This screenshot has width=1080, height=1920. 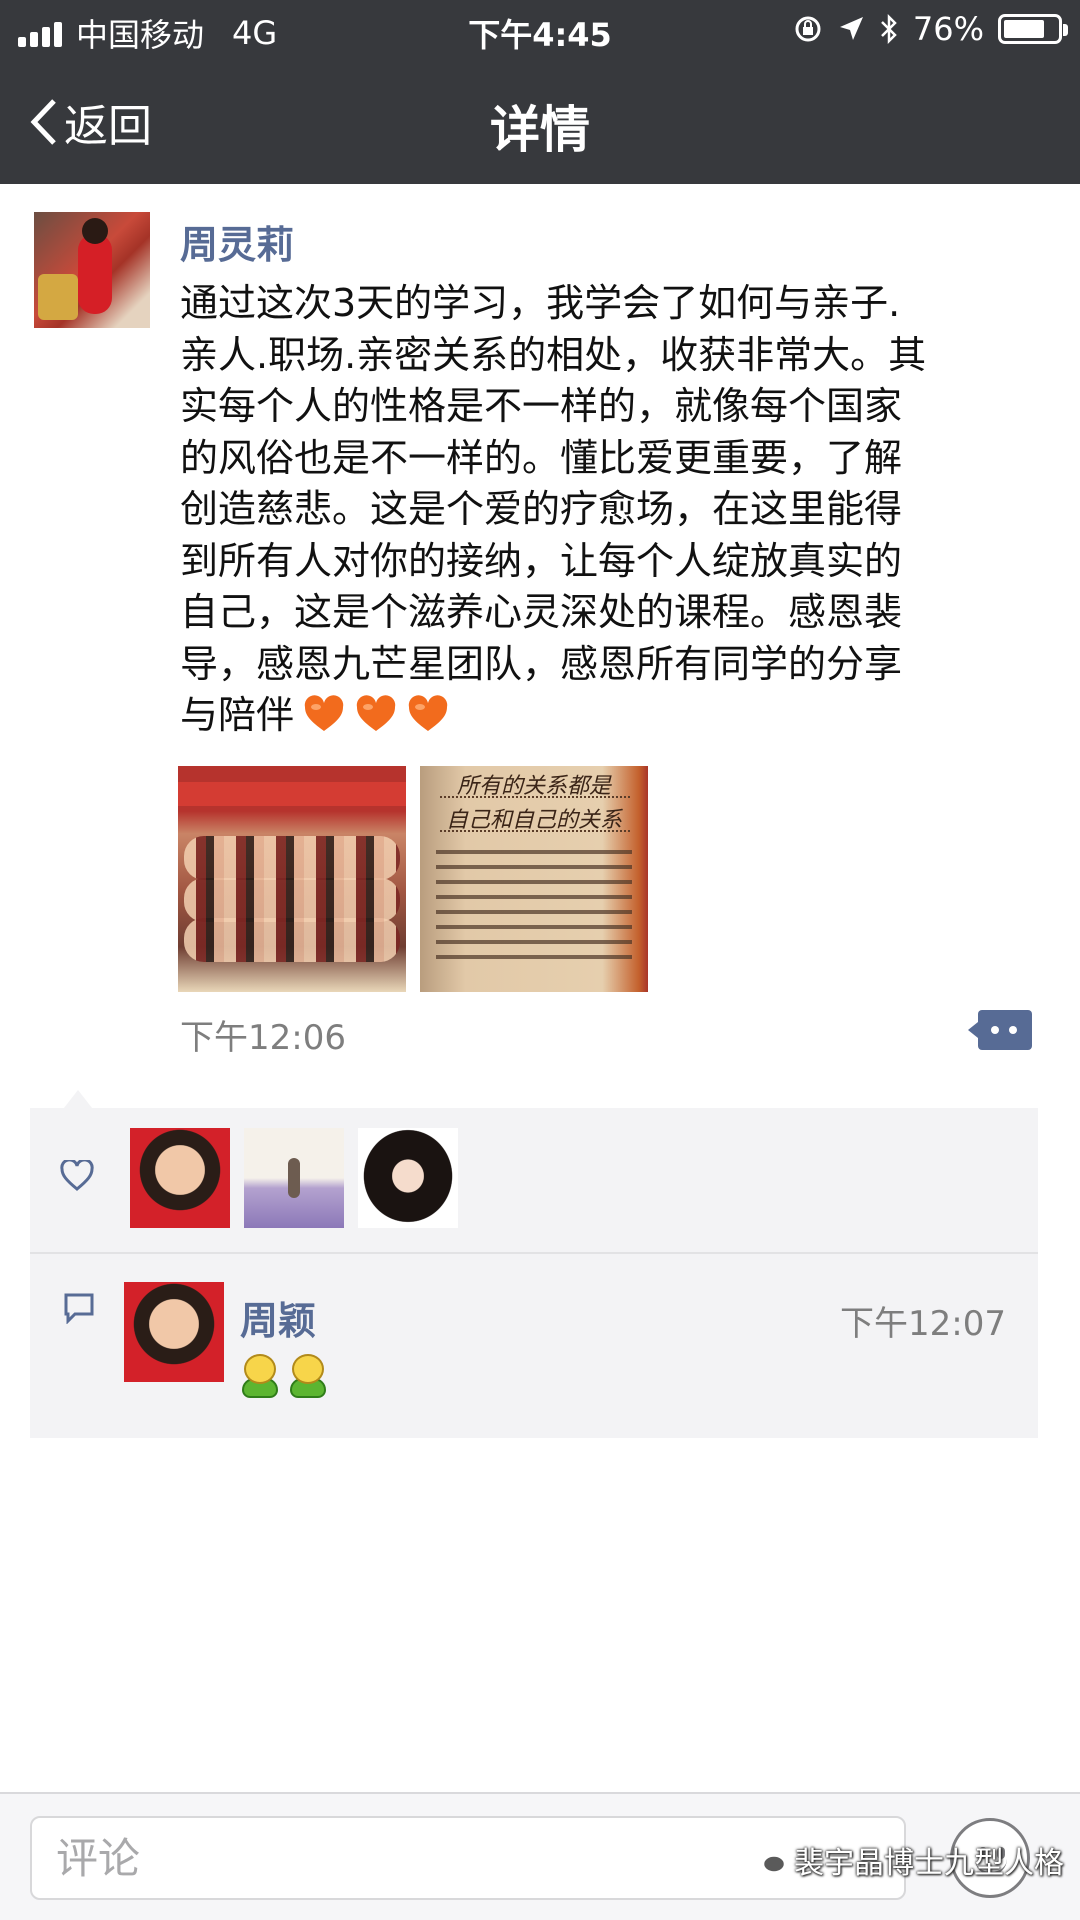 What do you see at coordinates (263, 1038) in the screenshot?
I see `post-time: 下午12:06` at bounding box center [263, 1038].